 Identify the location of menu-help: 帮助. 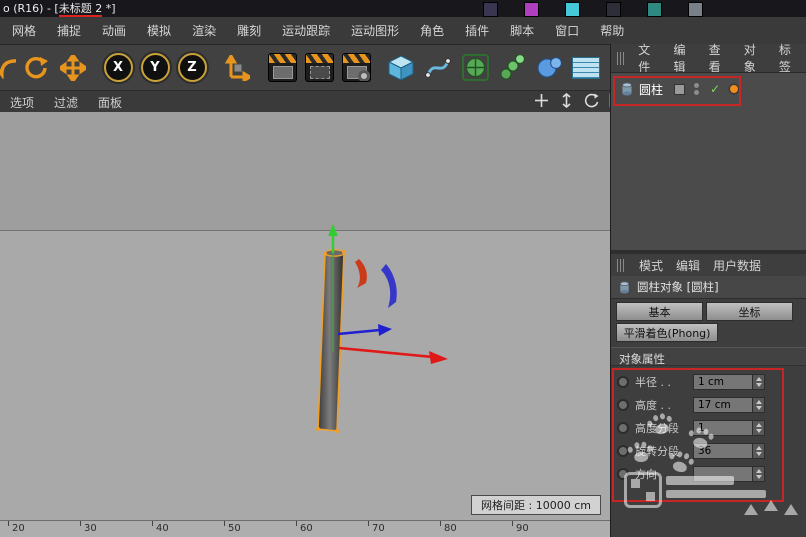
(612, 30).